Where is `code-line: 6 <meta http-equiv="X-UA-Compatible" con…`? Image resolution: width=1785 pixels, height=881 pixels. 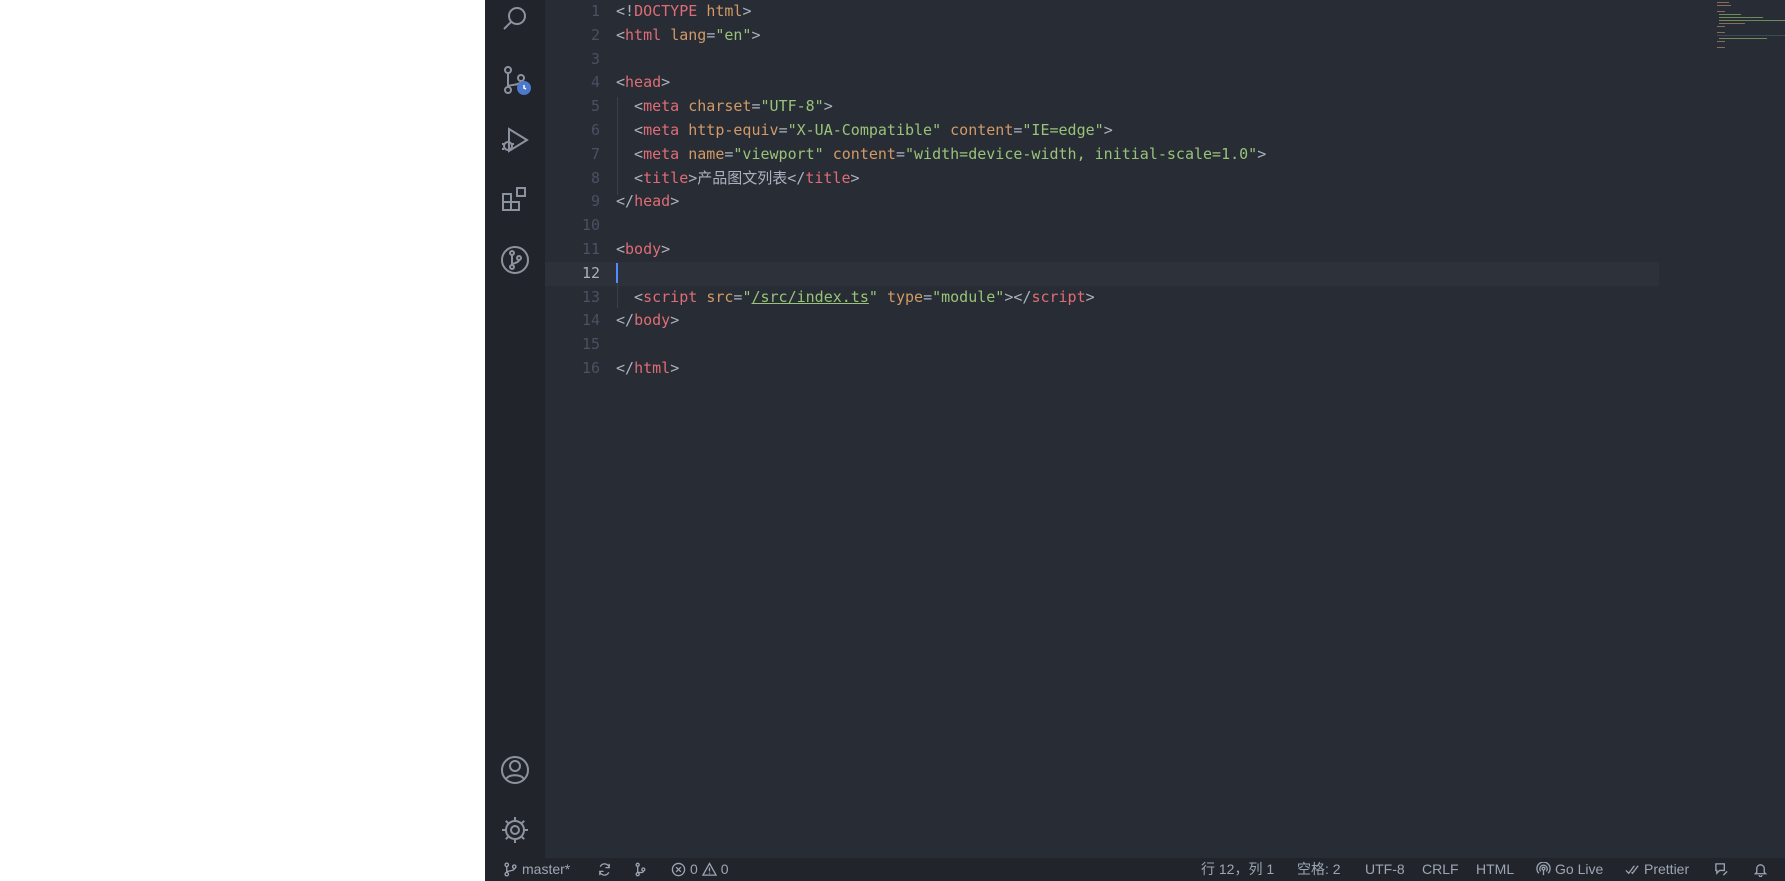
code-line: 6 <meta http-equiv="X-UA-Compatible" con… is located at coordinates (1165, 131).